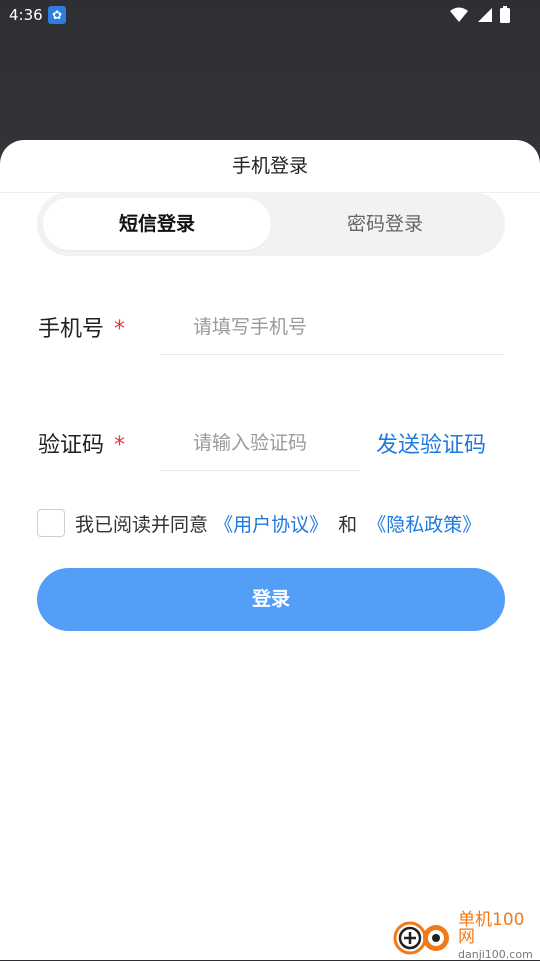 This screenshot has width=540, height=961. I want to click on tab-password-login: 密码登录, so click(385, 224).